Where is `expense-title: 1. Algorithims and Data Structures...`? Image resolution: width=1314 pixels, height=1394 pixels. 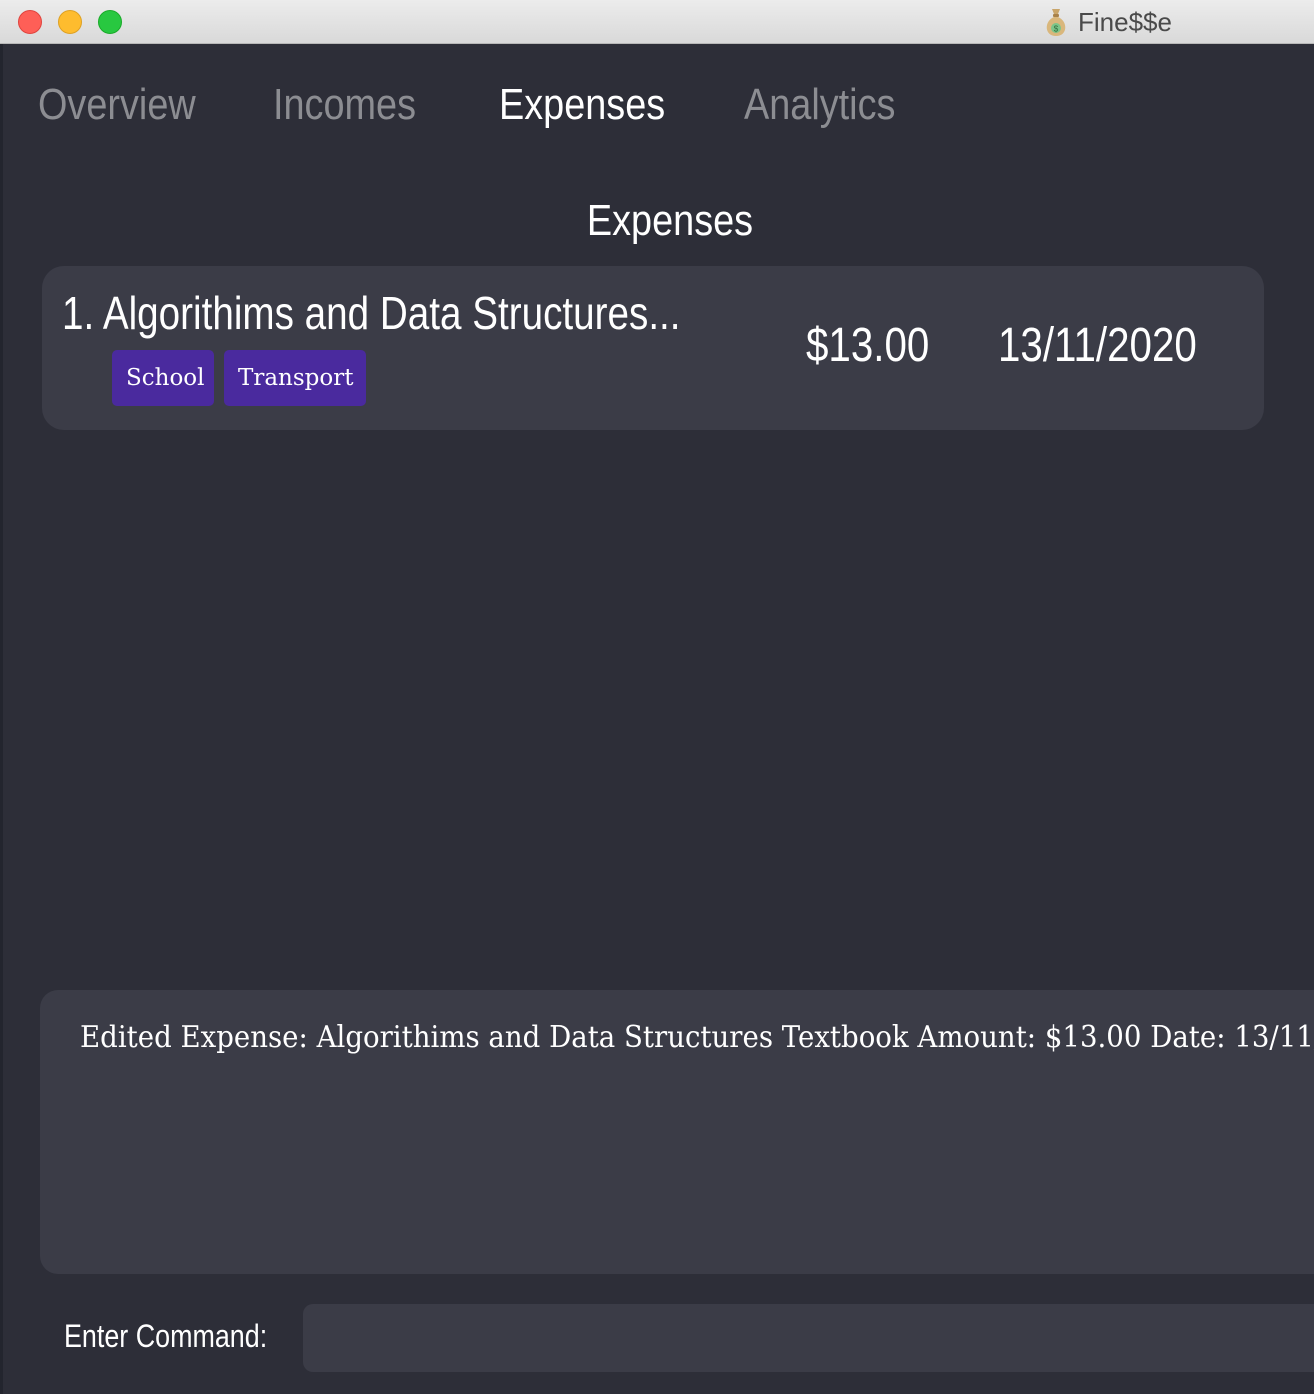
expense-title: 1. Algorithims and Data Structures... is located at coordinates (371, 313).